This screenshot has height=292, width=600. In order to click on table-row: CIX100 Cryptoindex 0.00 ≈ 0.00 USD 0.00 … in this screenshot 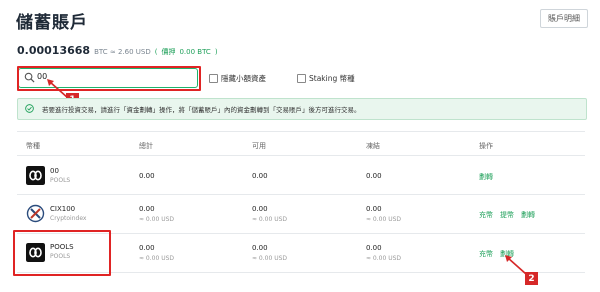, I will do `click(301, 214)`.